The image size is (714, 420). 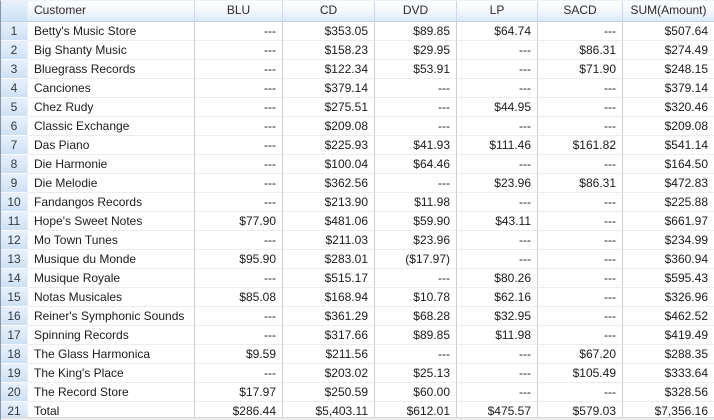 I want to click on row-number-cell: 13, so click(x=14, y=259).